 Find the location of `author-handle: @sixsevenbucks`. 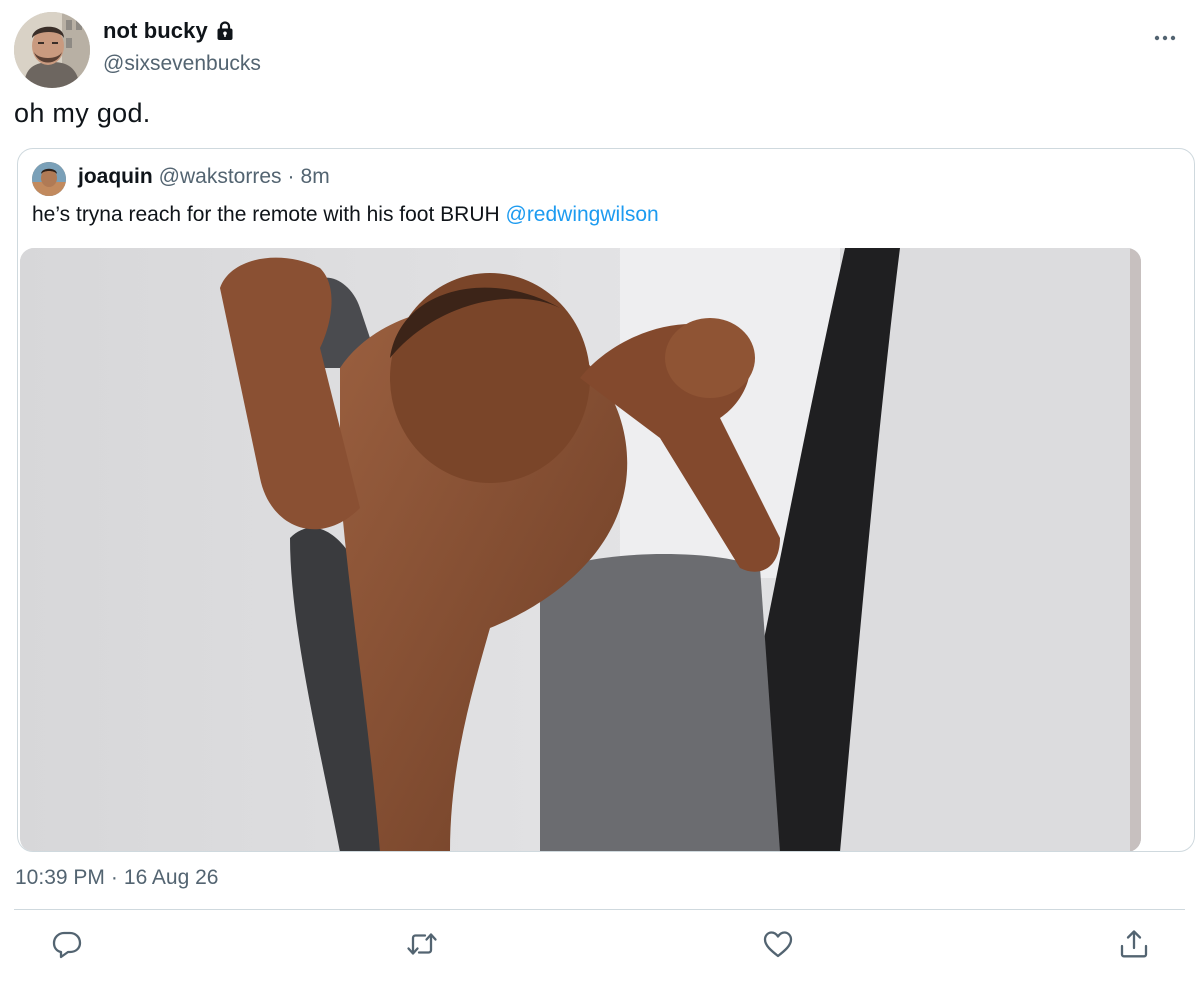

author-handle: @sixsevenbucks is located at coordinates (182, 64).